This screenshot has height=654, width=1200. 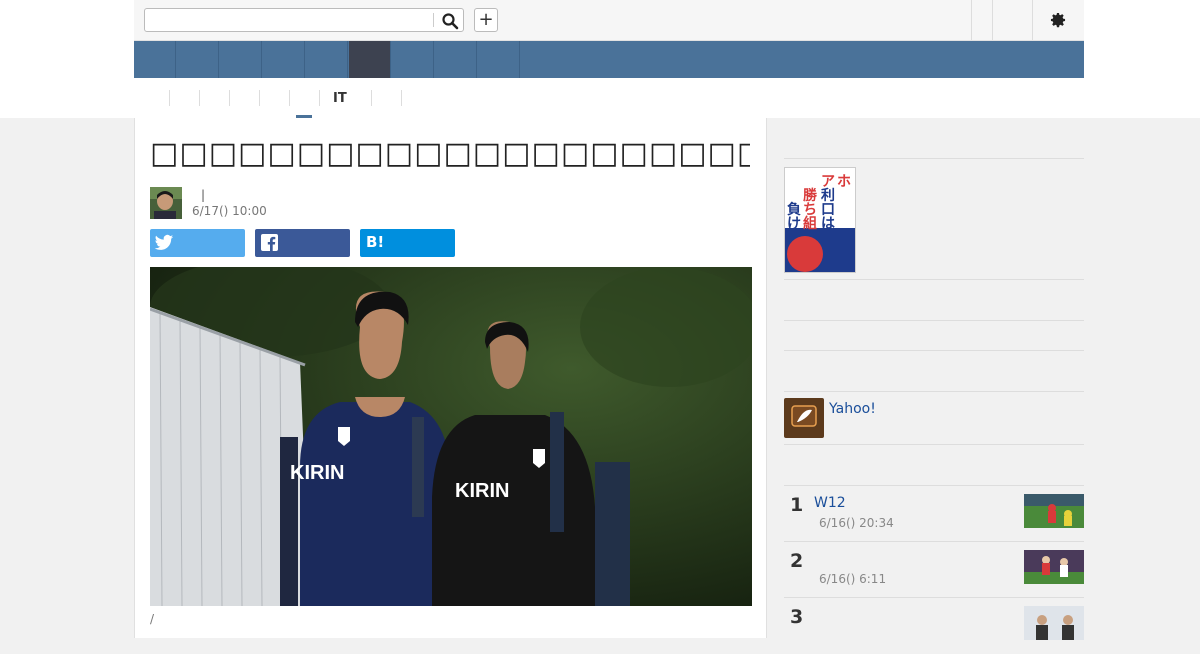 I want to click on ranking-number: 3, so click(x=797, y=617).